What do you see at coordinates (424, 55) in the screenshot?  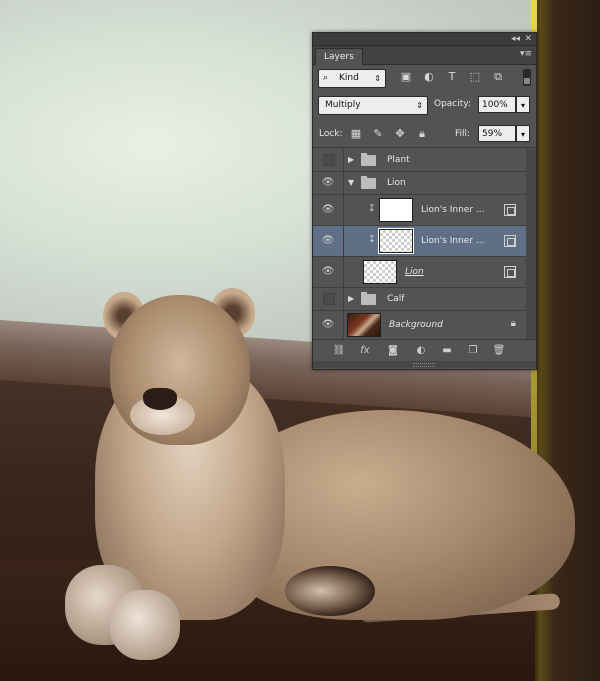 I see `tab-bar: Layers ▾≡` at bounding box center [424, 55].